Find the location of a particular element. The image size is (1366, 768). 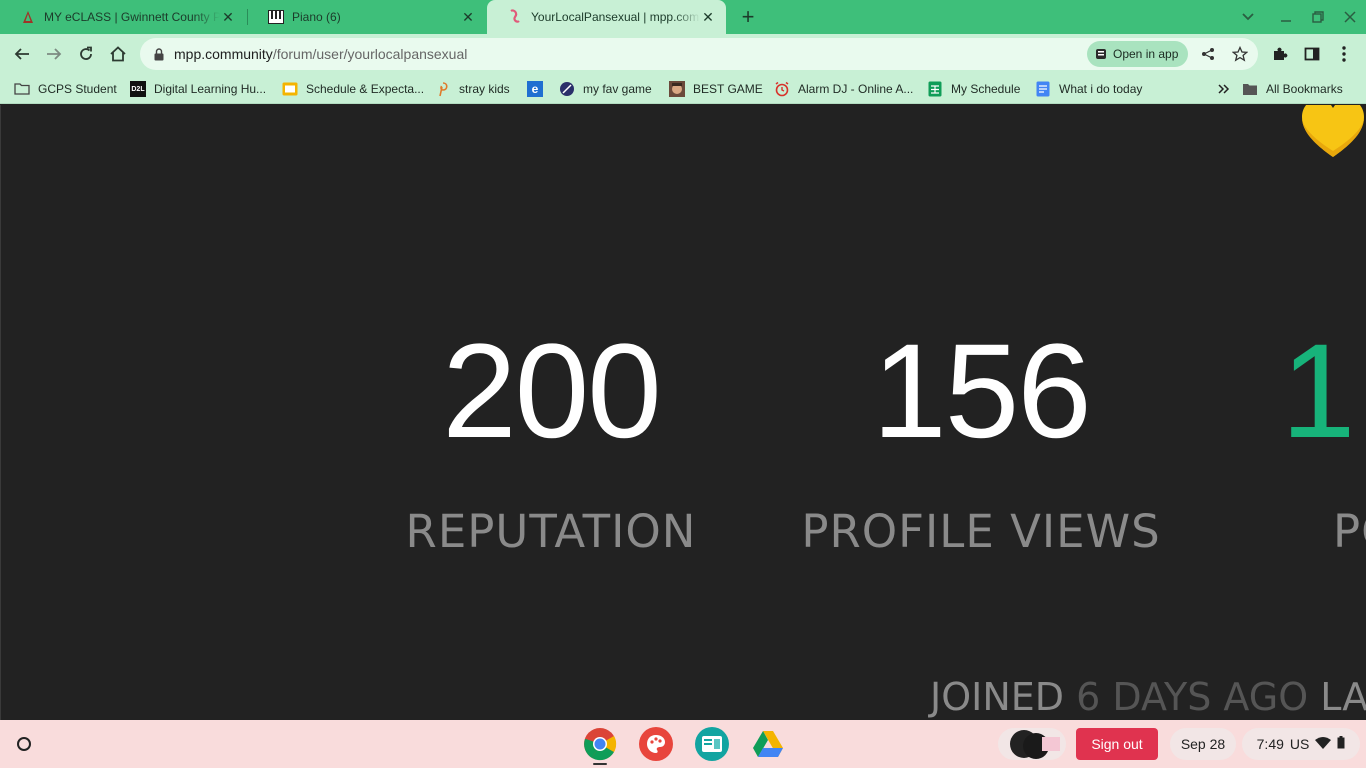

tab-title: MY eCLASS | Gwinnett County P is located at coordinates (132, 17).